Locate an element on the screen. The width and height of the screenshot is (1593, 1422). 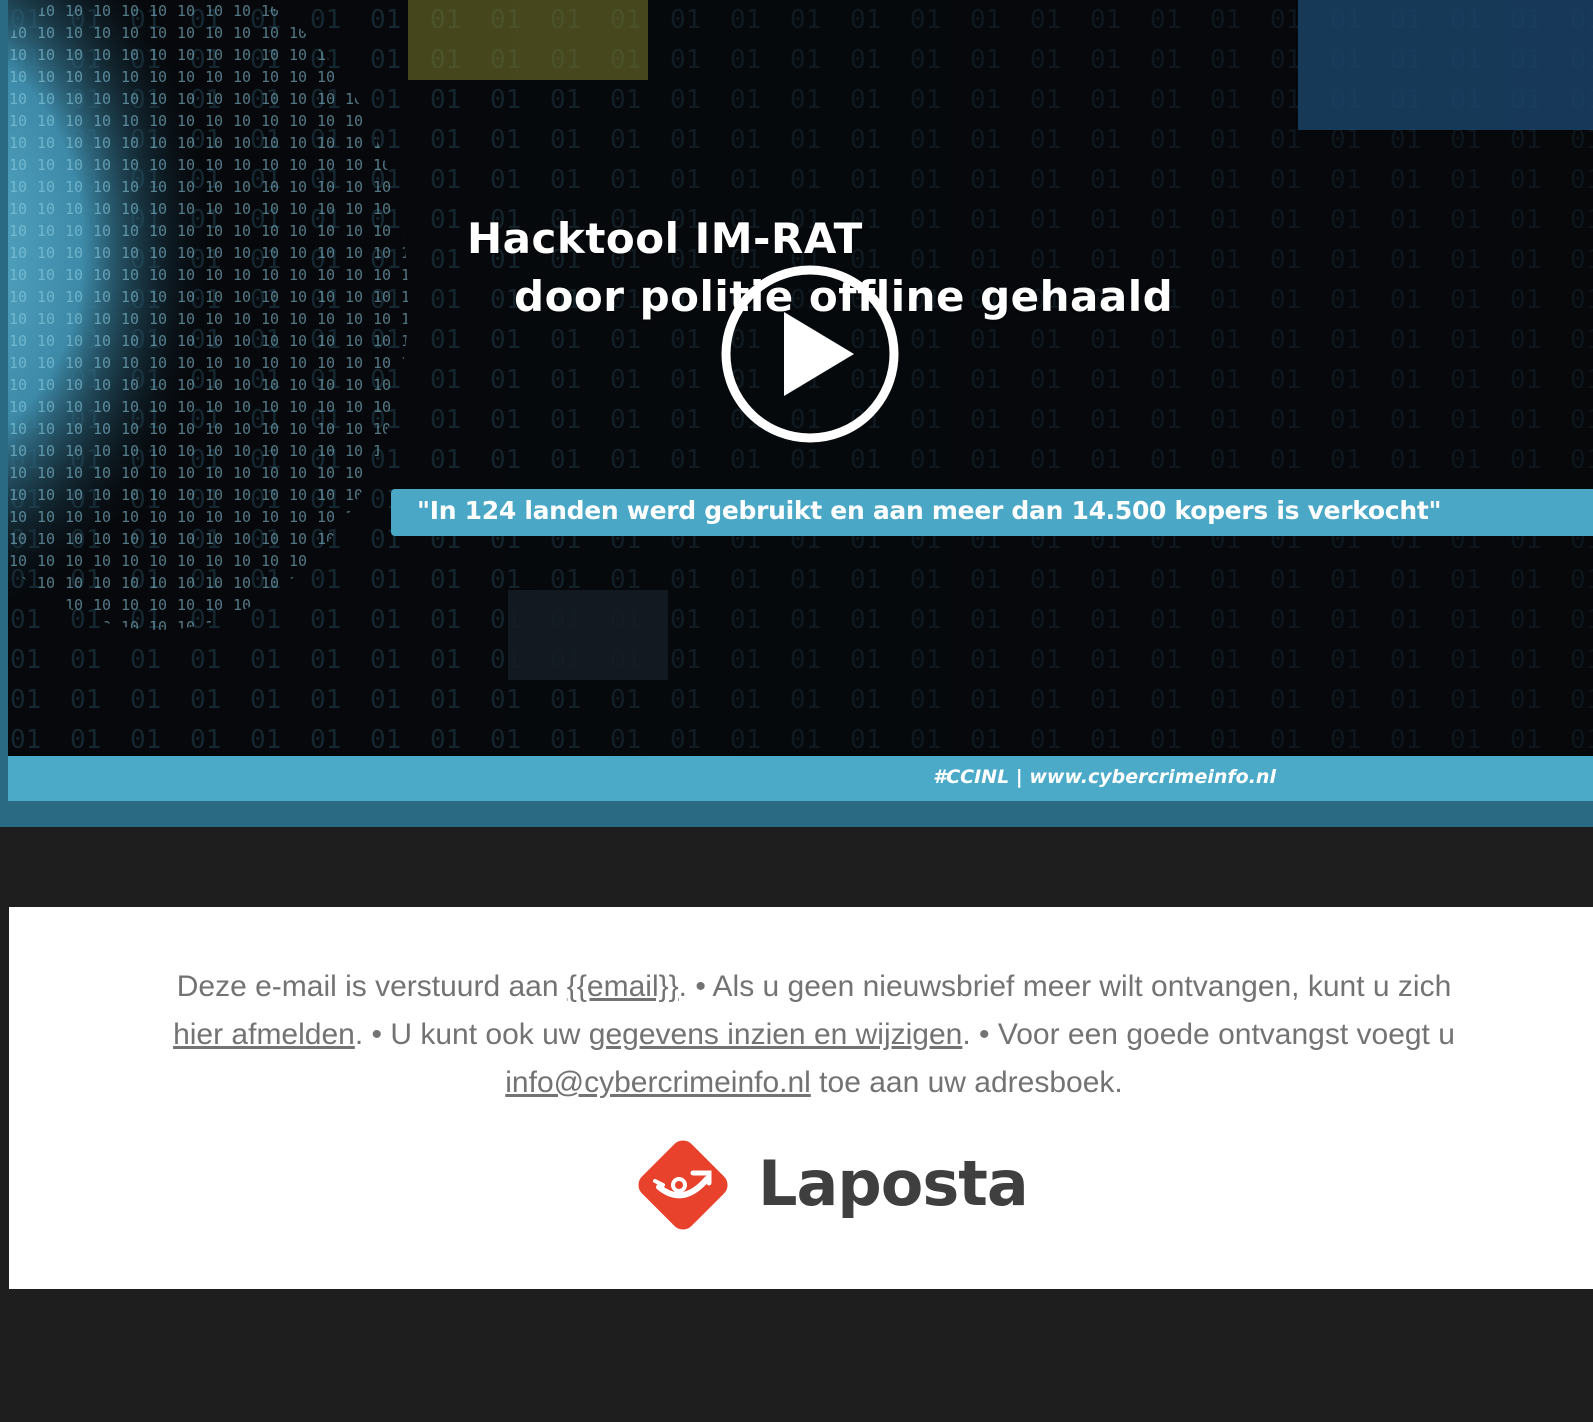
profile-link: gegevens inzien en wijzigen is located at coordinates (776, 1034).